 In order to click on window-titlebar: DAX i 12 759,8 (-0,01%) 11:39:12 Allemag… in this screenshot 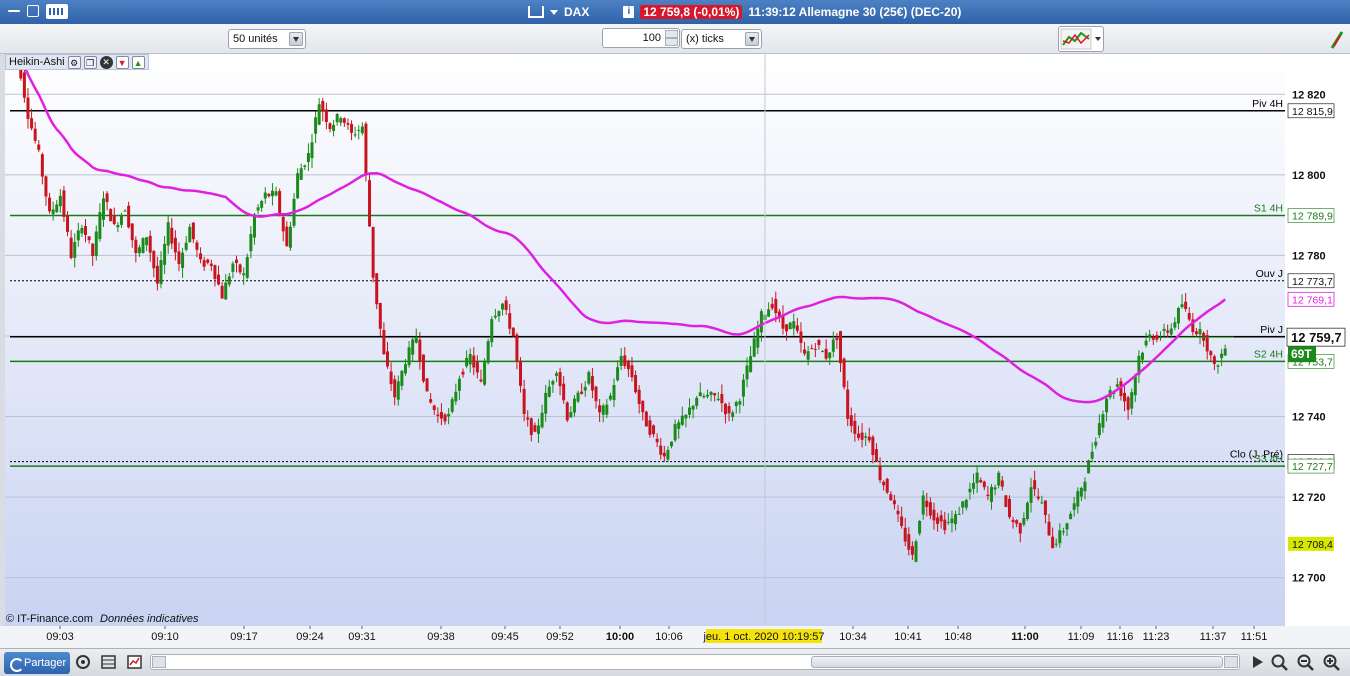, I will do `click(675, 12)`.